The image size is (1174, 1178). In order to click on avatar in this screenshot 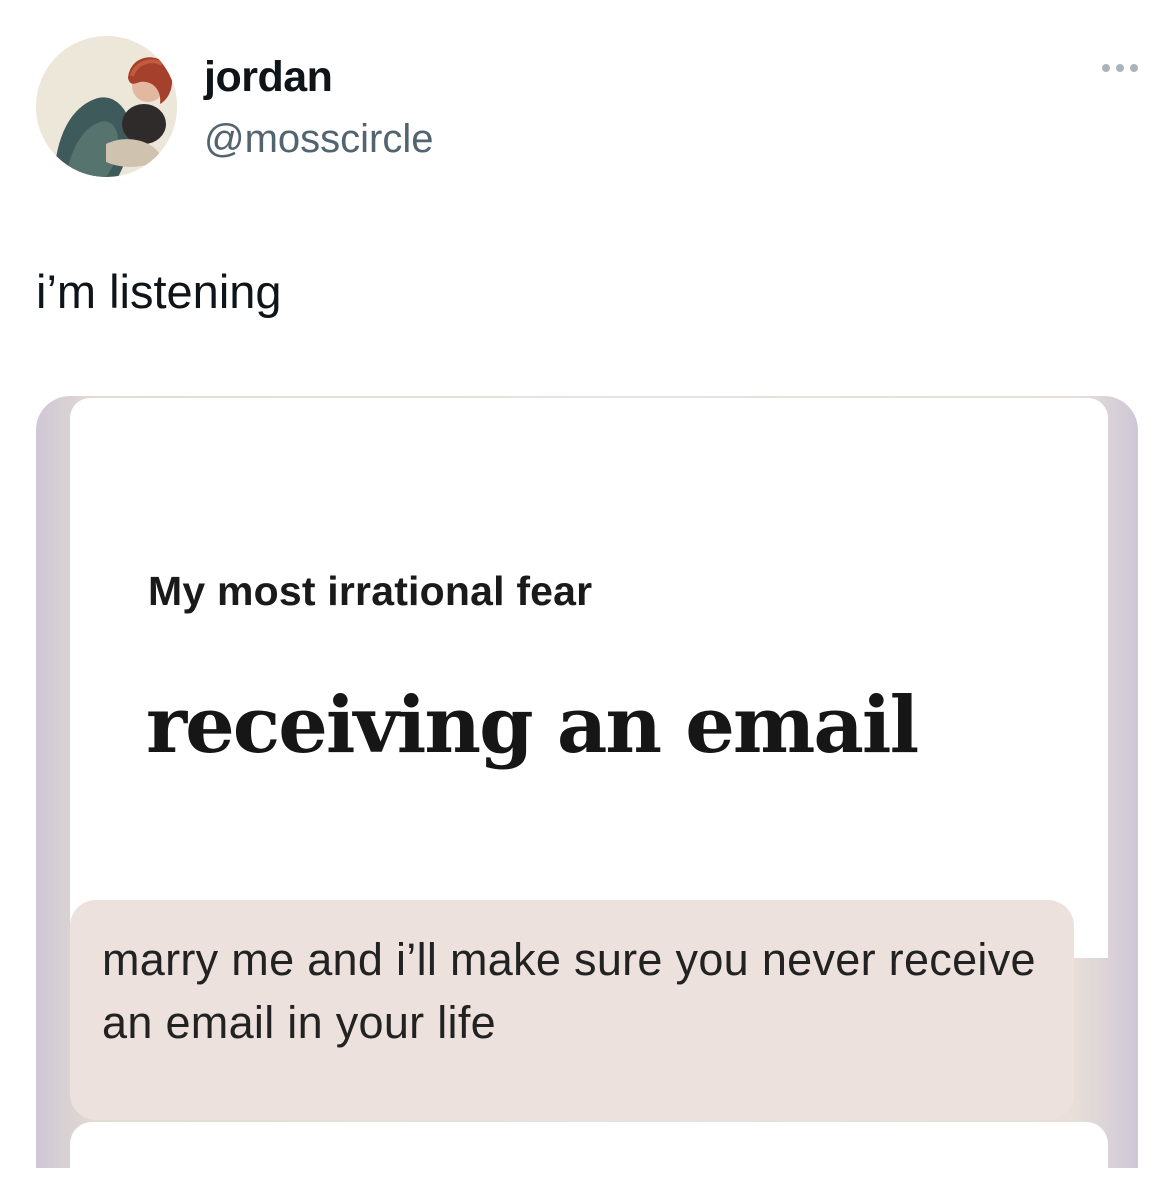, I will do `click(106, 106)`.